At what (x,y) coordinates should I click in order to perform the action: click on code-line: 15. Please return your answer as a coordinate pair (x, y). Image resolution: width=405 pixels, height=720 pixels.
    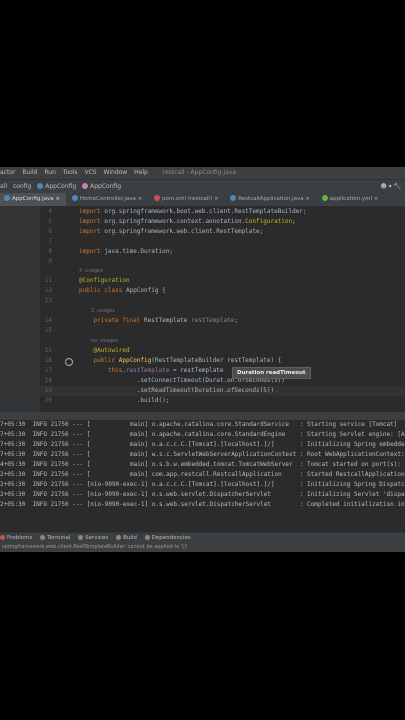
    Looking at the image, I should click on (48, 330).